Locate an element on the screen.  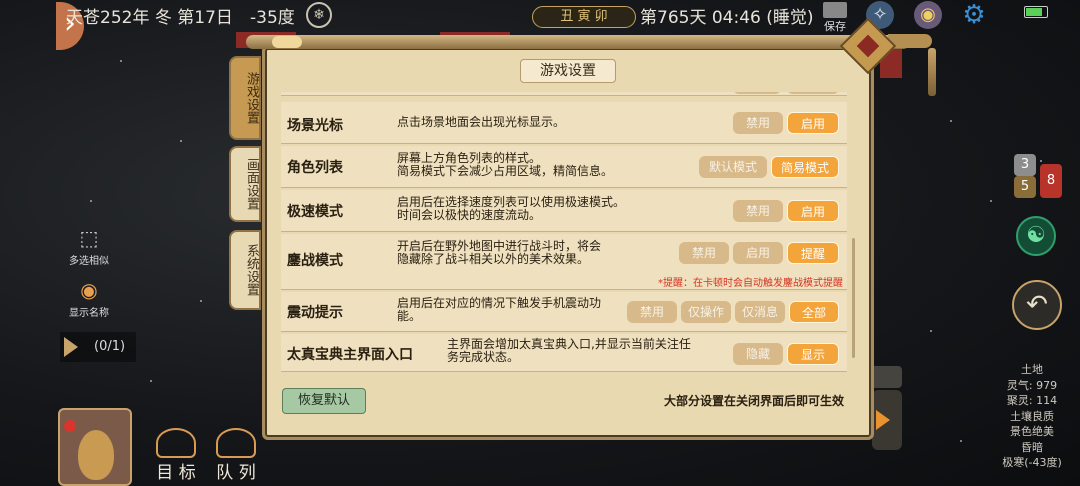
calendar-date: 天苍252年 冬 第17日 is located at coordinates (149, 18).